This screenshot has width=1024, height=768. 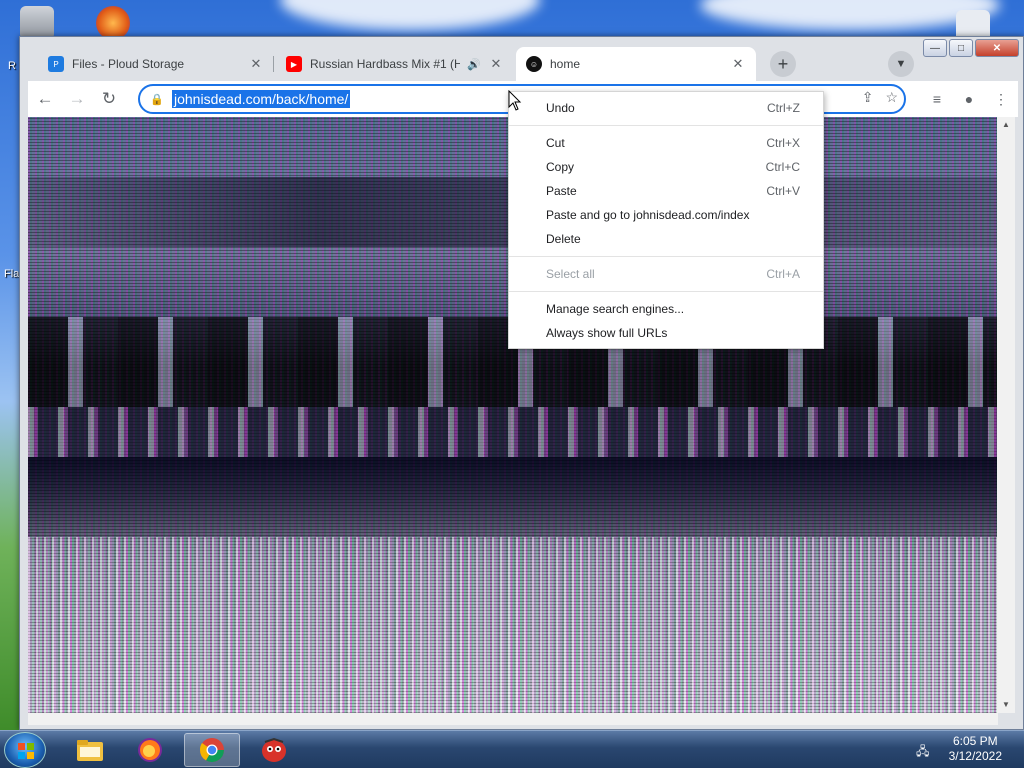 I want to click on menu-item-shortcut: Ctrl+C, so click(x=782, y=167).